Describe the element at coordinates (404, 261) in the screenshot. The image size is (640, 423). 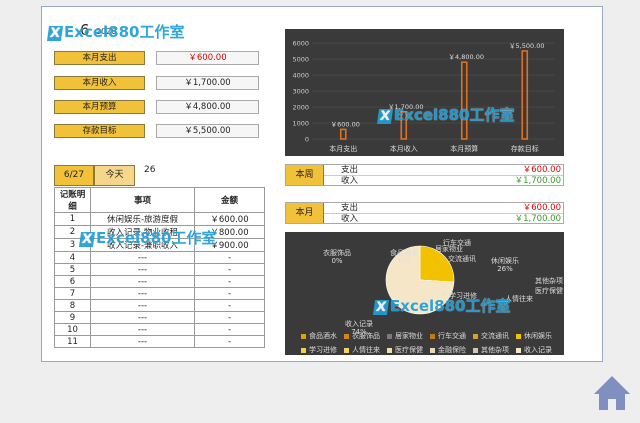
I see `pie-label-food-pct: 0%` at that location.